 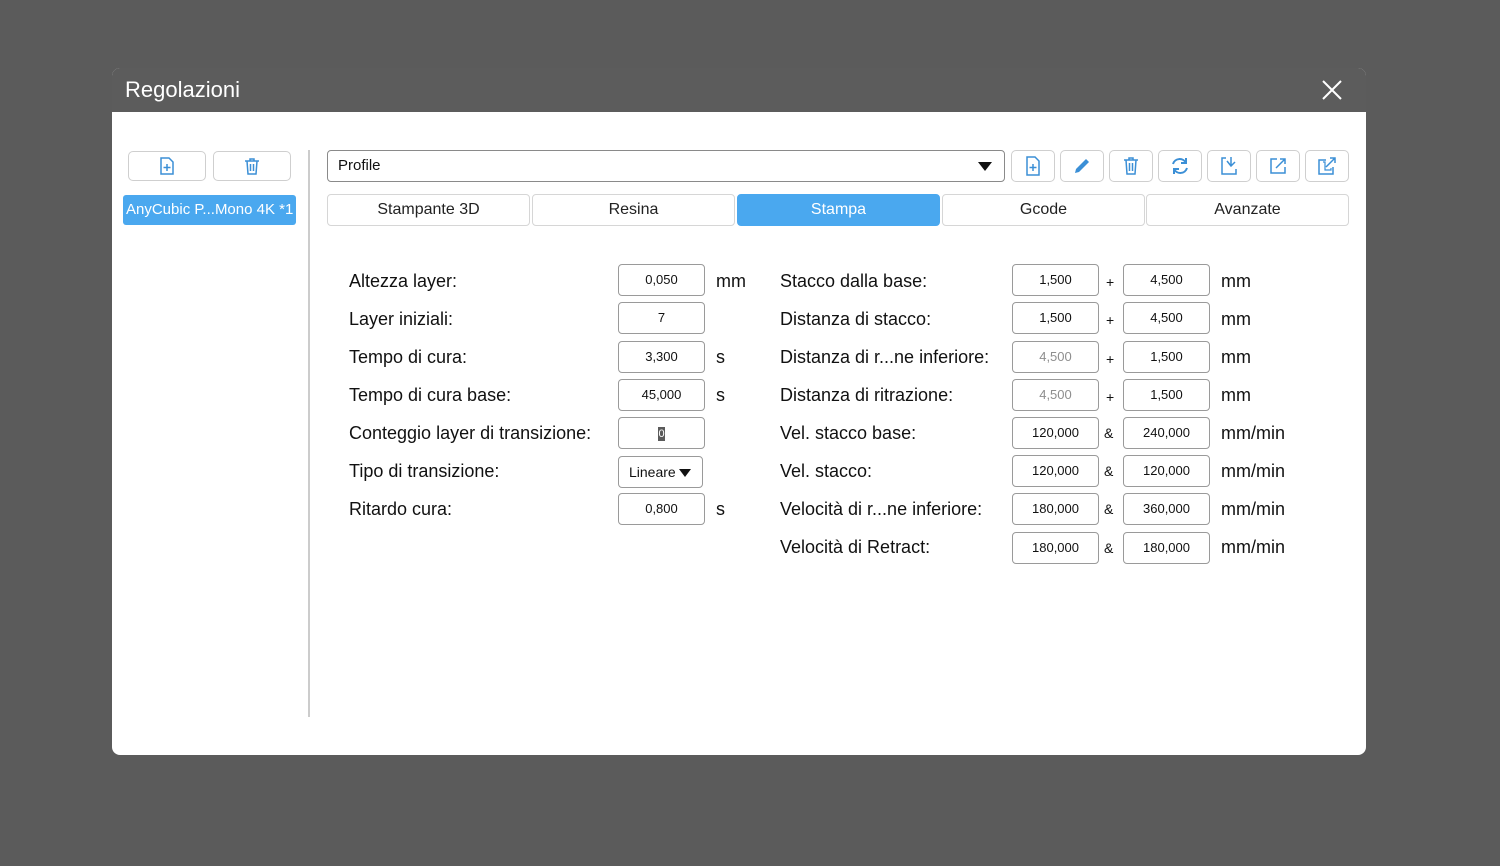 What do you see at coordinates (1055, 357) in the screenshot?
I see `bottom-retract-distance-input: 4,500` at bounding box center [1055, 357].